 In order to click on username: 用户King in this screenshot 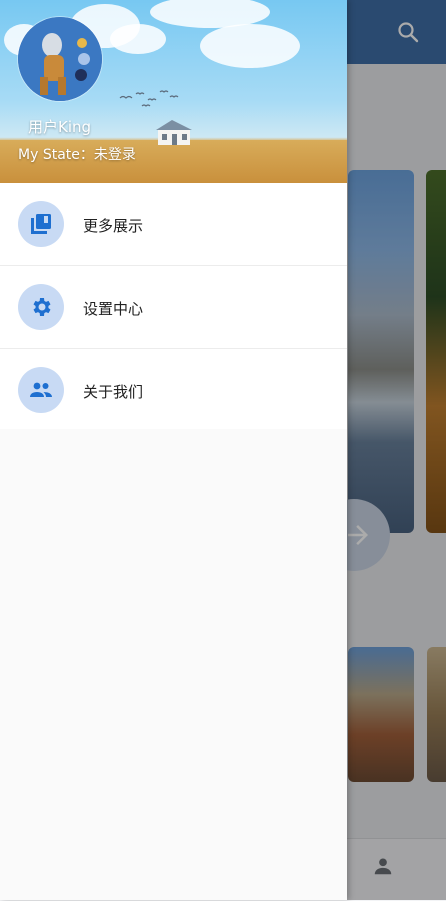, I will do `click(60, 127)`.